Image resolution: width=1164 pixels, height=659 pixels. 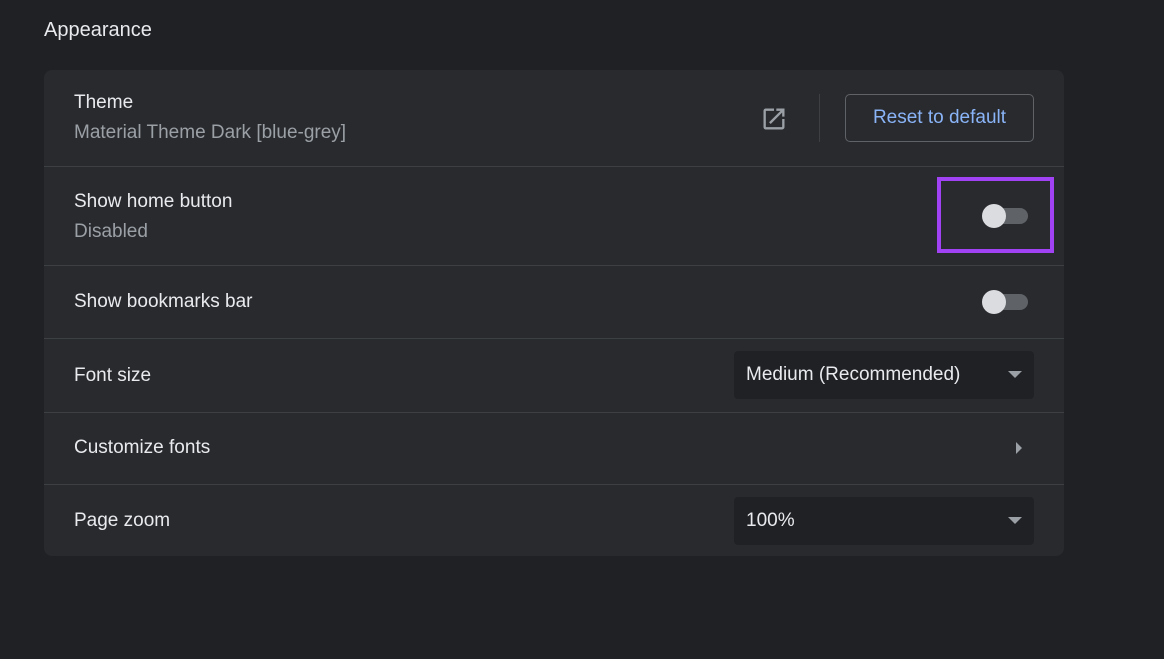 What do you see at coordinates (104, 102) in the screenshot?
I see `theme-label: Theme` at bounding box center [104, 102].